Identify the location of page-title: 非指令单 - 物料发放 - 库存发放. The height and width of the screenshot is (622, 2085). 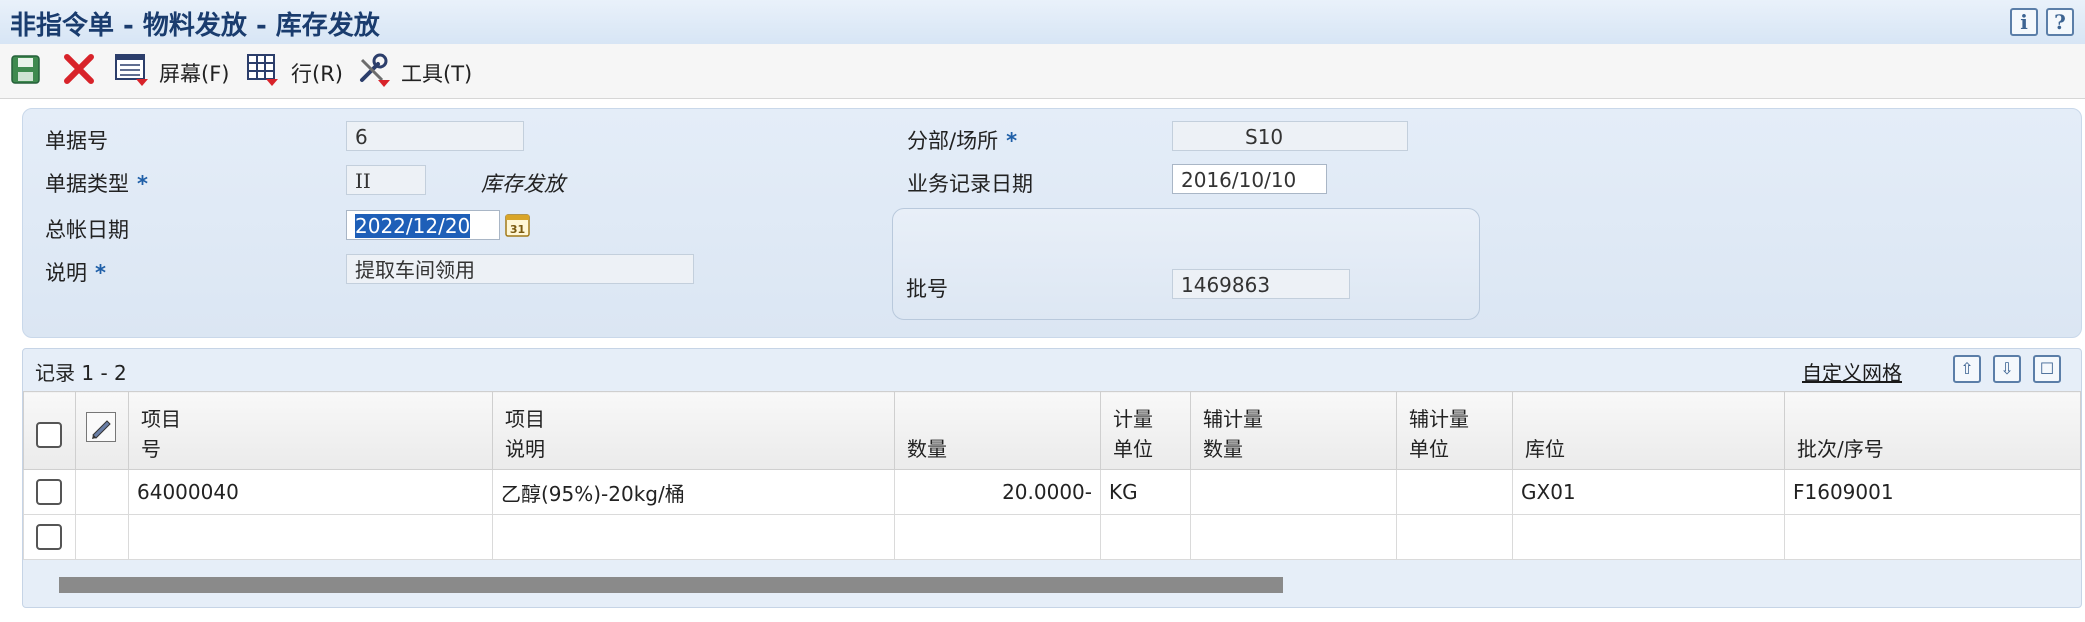
(195, 26).